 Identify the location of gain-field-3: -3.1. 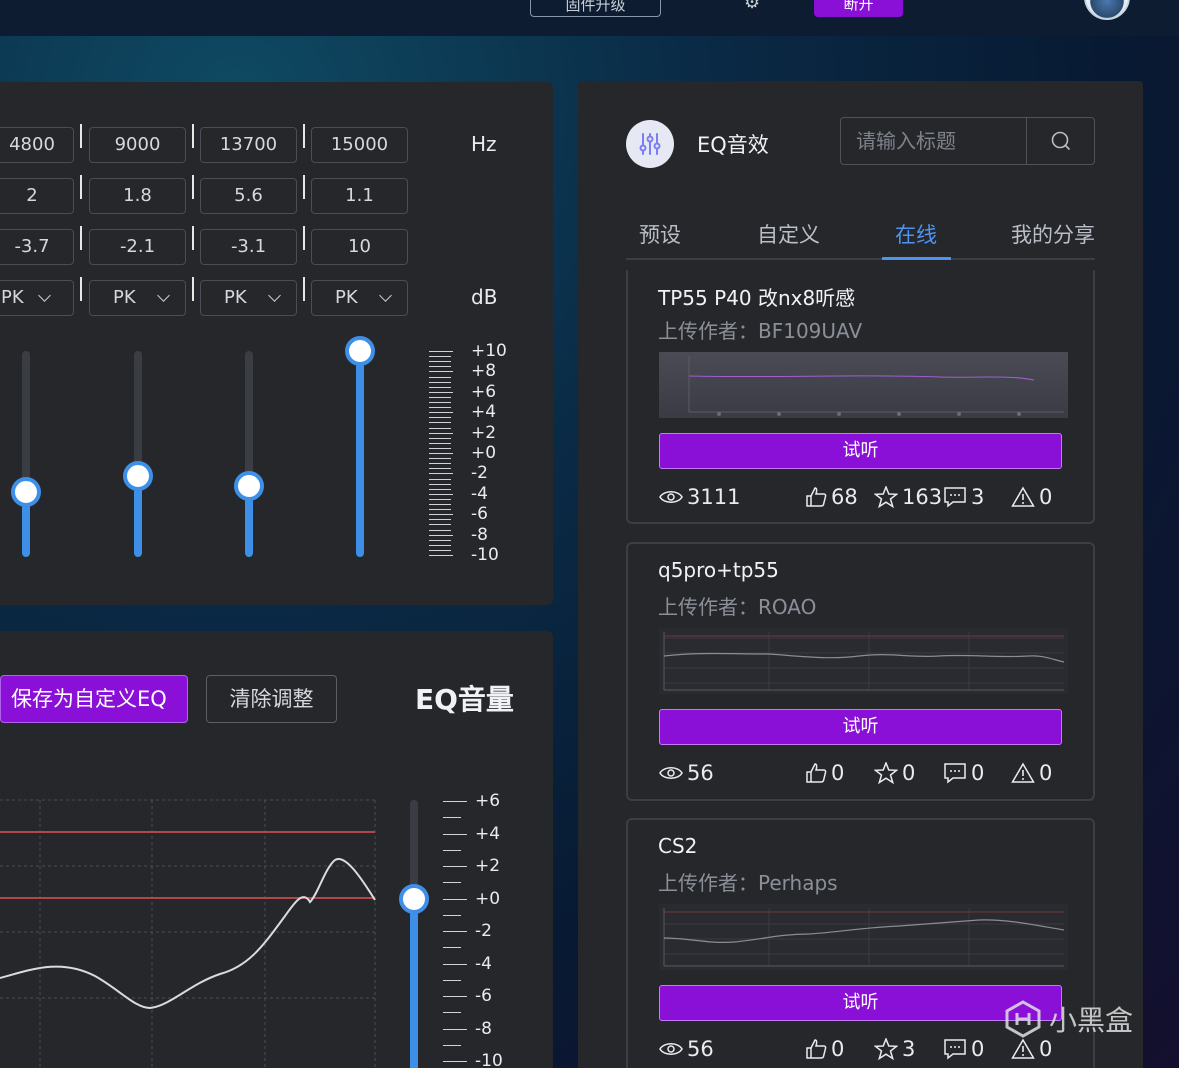
(248, 247).